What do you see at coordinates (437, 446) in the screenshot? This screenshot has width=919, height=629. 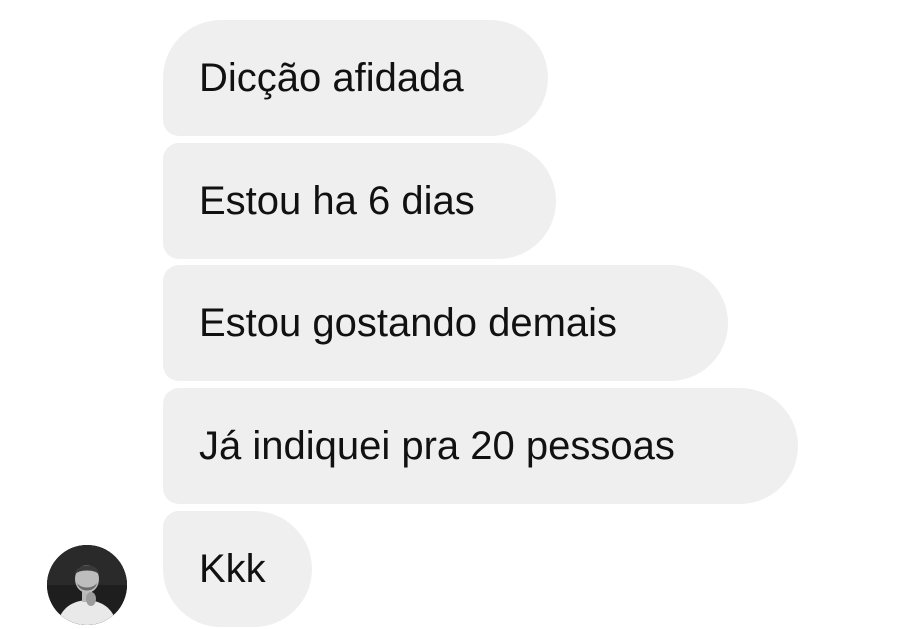 I see `message-text: Já indiquei pra 20 pessoas` at bounding box center [437, 446].